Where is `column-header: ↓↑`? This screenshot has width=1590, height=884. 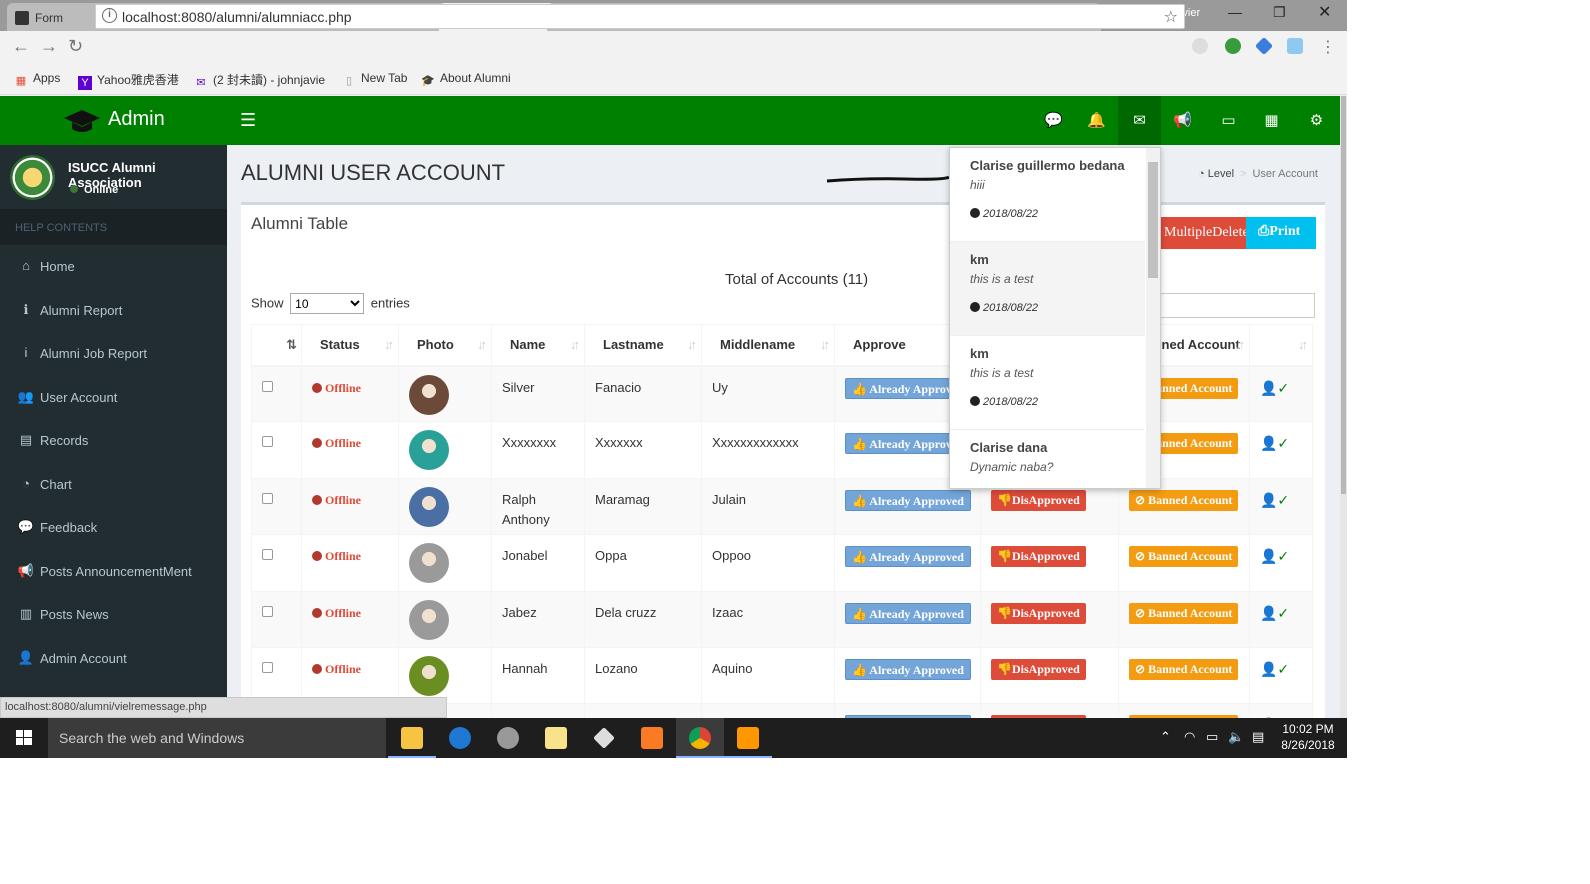 column-header: ↓↑ is located at coordinates (1281, 345).